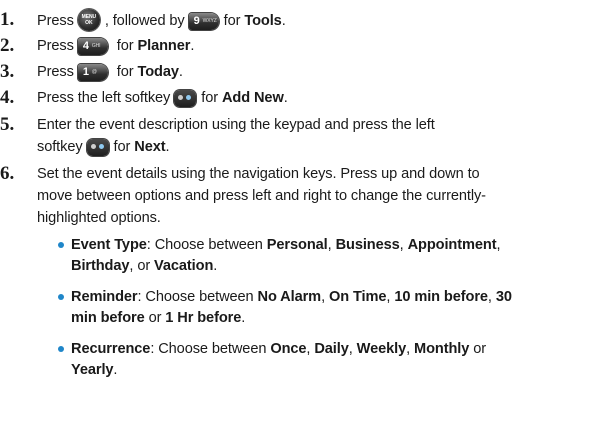 The width and height of the screenshot is (594, 443). What do you see at coordinates (7, 71) in the screenshot?
I see `step-number: 3.` at bounding box center [7, 71].